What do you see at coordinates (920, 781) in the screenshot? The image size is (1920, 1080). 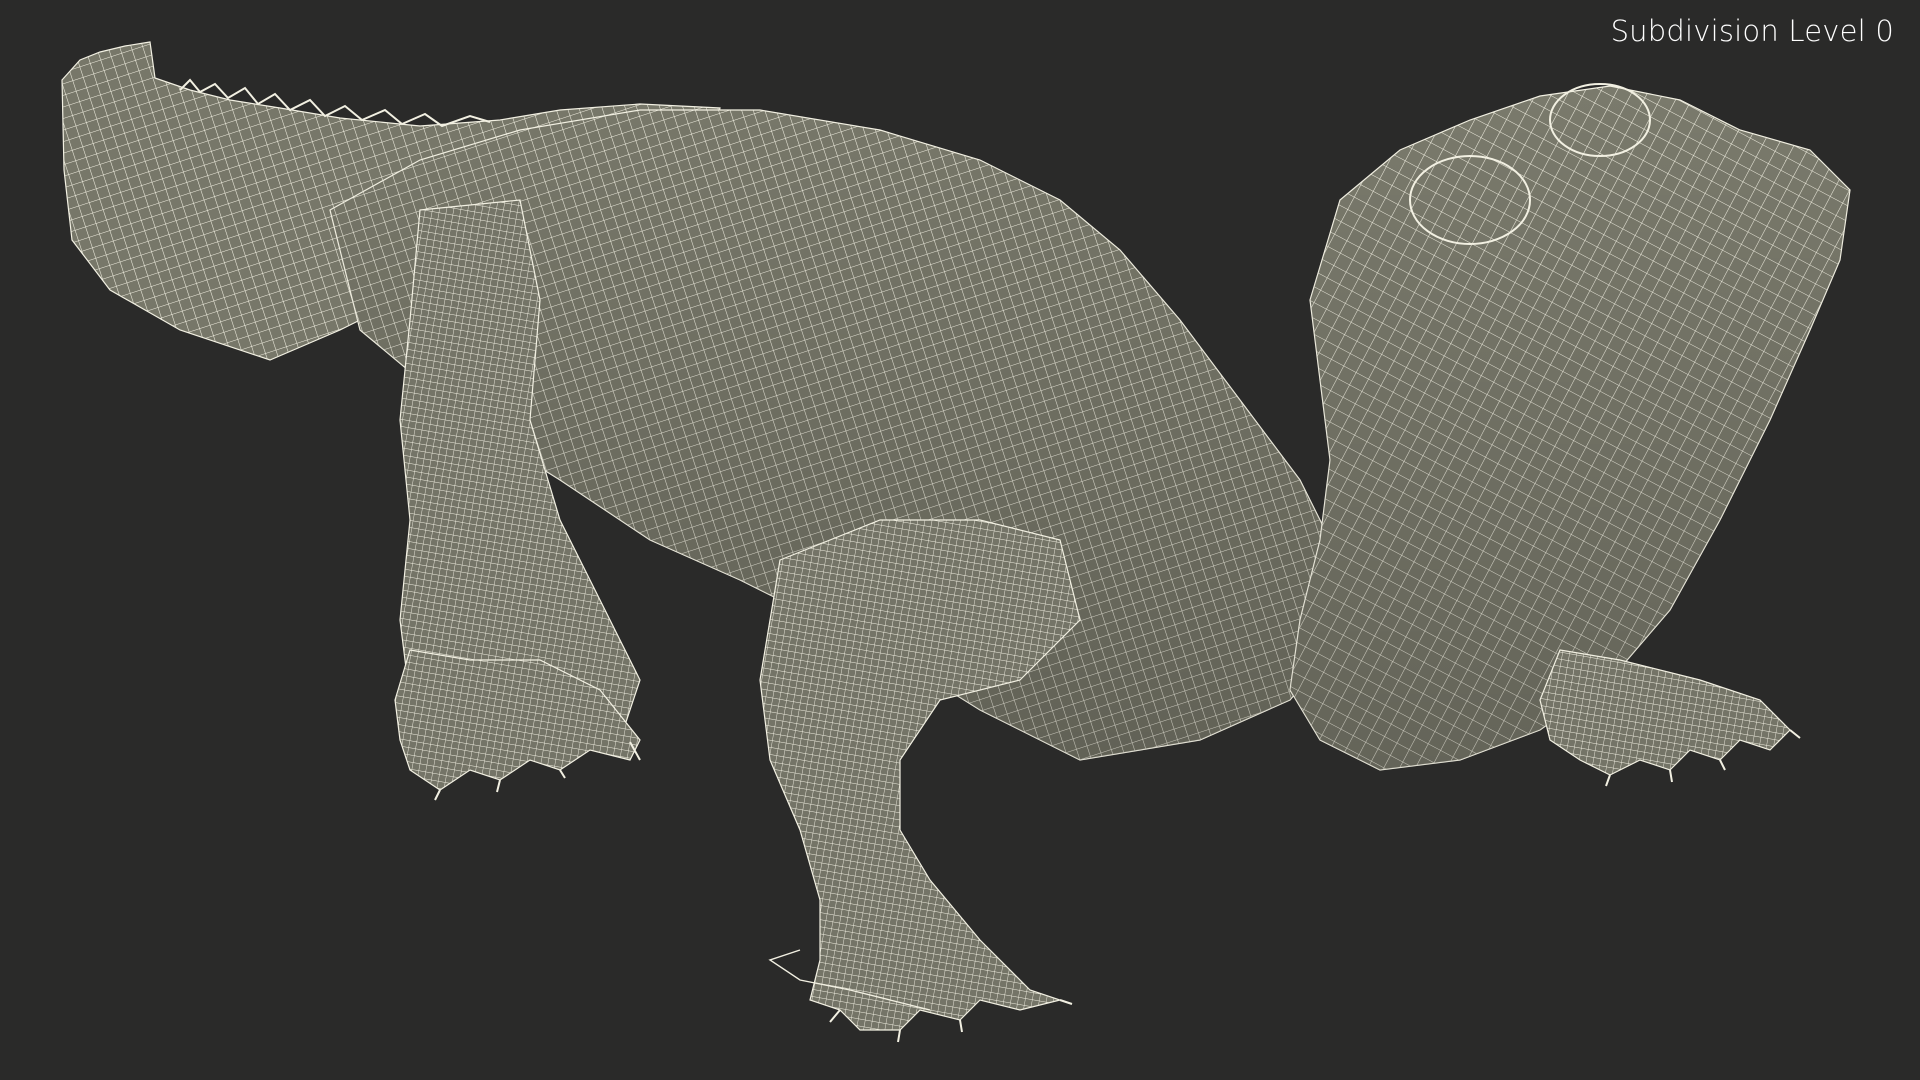 I see `right-front-leg-mesh` at bounding box center [920, 781].